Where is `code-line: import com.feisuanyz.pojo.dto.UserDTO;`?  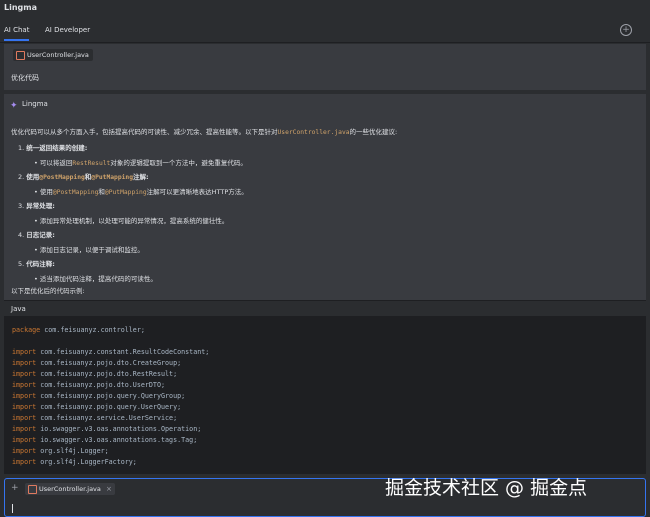 code-line: import com.feisuanyz.pojo.dto.UserDTO; is located at coordinates (88, 385).